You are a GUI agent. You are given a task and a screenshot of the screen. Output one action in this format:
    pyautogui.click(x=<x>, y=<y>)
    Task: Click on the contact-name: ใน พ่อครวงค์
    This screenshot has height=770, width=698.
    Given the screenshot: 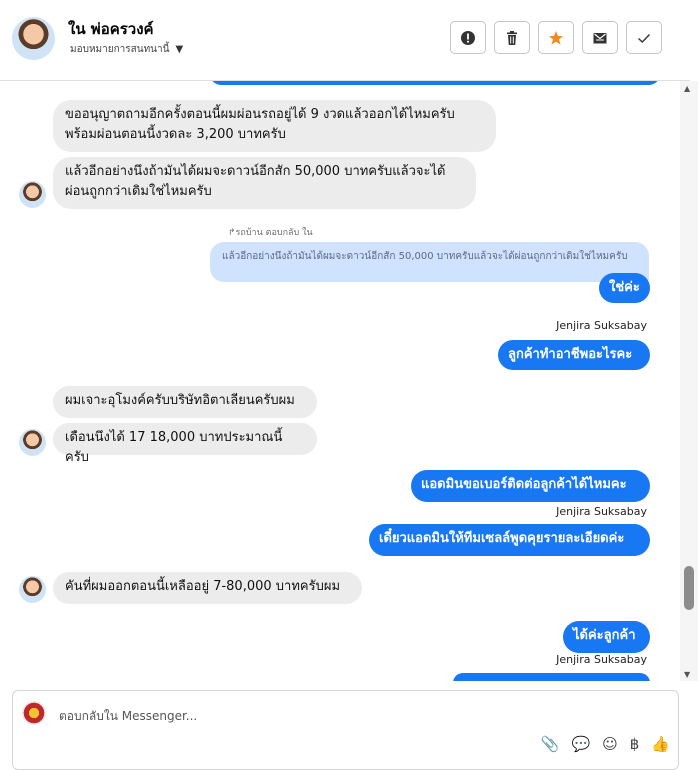 What is the action you would take?
    pyautogui.click(x=111, y=29)
    